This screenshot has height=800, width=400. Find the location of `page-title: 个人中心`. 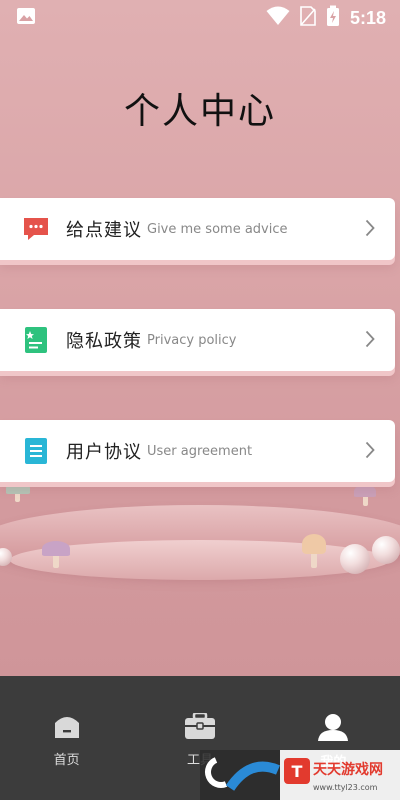

page-title: 个人中心 is located at coordinates (199, 111).